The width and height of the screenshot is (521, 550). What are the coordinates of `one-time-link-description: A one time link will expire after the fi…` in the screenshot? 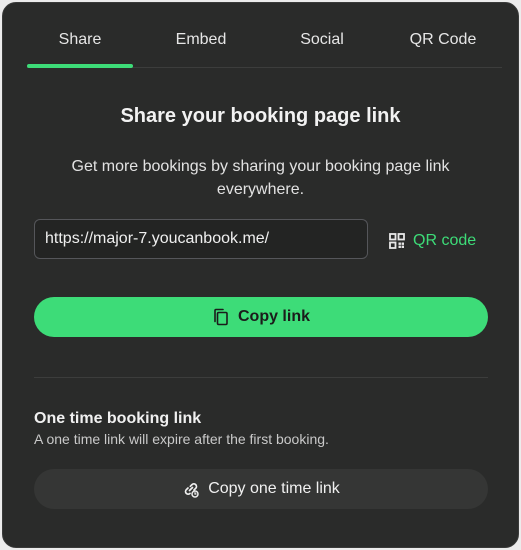 It's located at (181, 439).